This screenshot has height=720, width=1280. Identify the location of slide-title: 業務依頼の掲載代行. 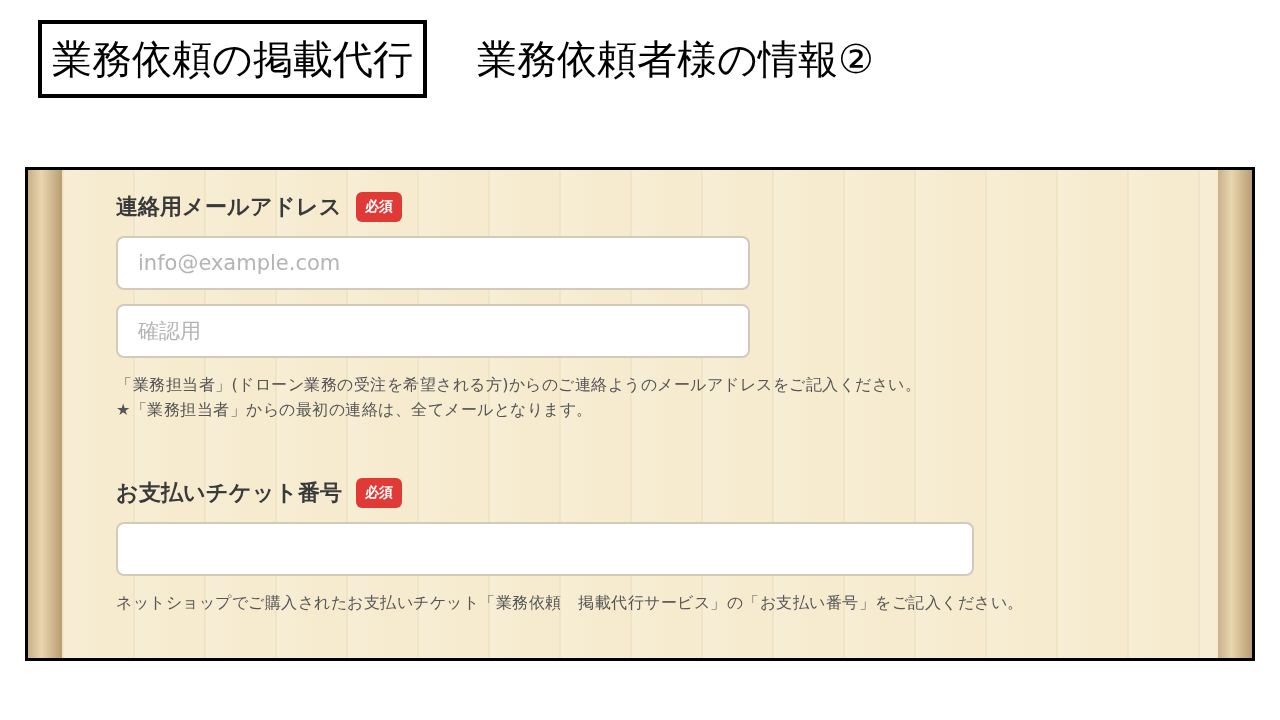
(232, 59).